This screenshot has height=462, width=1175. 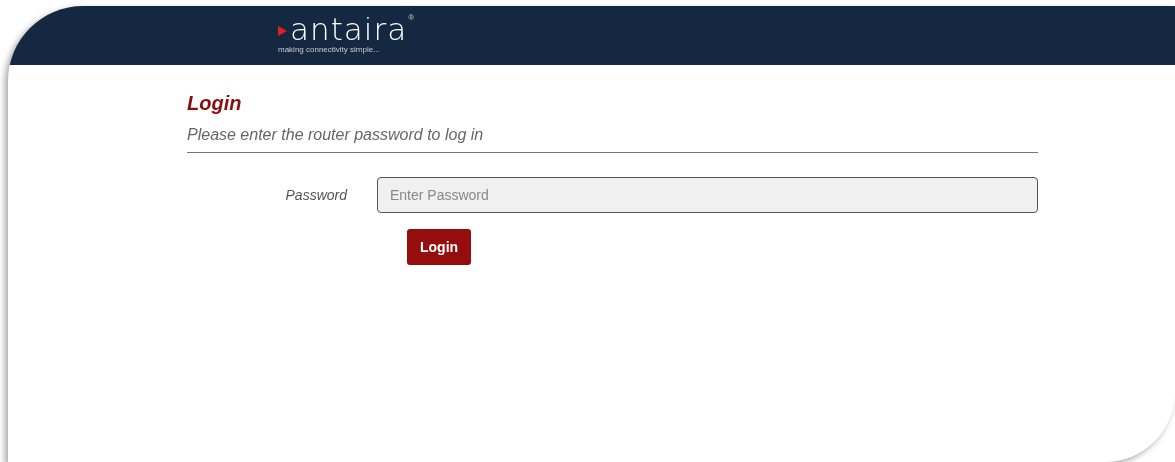 I want to click on password-field: Enter Password, so click(x=707, y=195).